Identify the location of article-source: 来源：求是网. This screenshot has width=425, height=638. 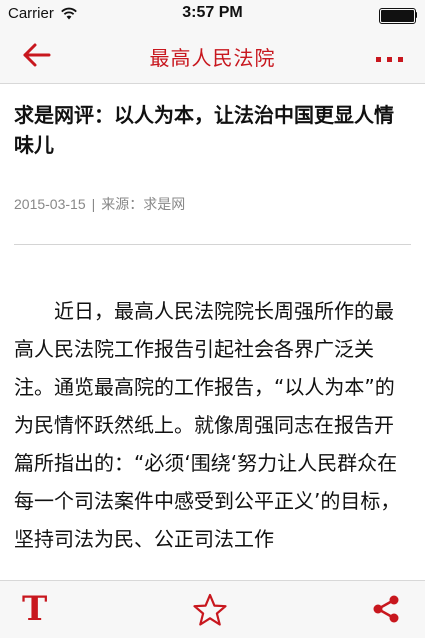
(143, 204).